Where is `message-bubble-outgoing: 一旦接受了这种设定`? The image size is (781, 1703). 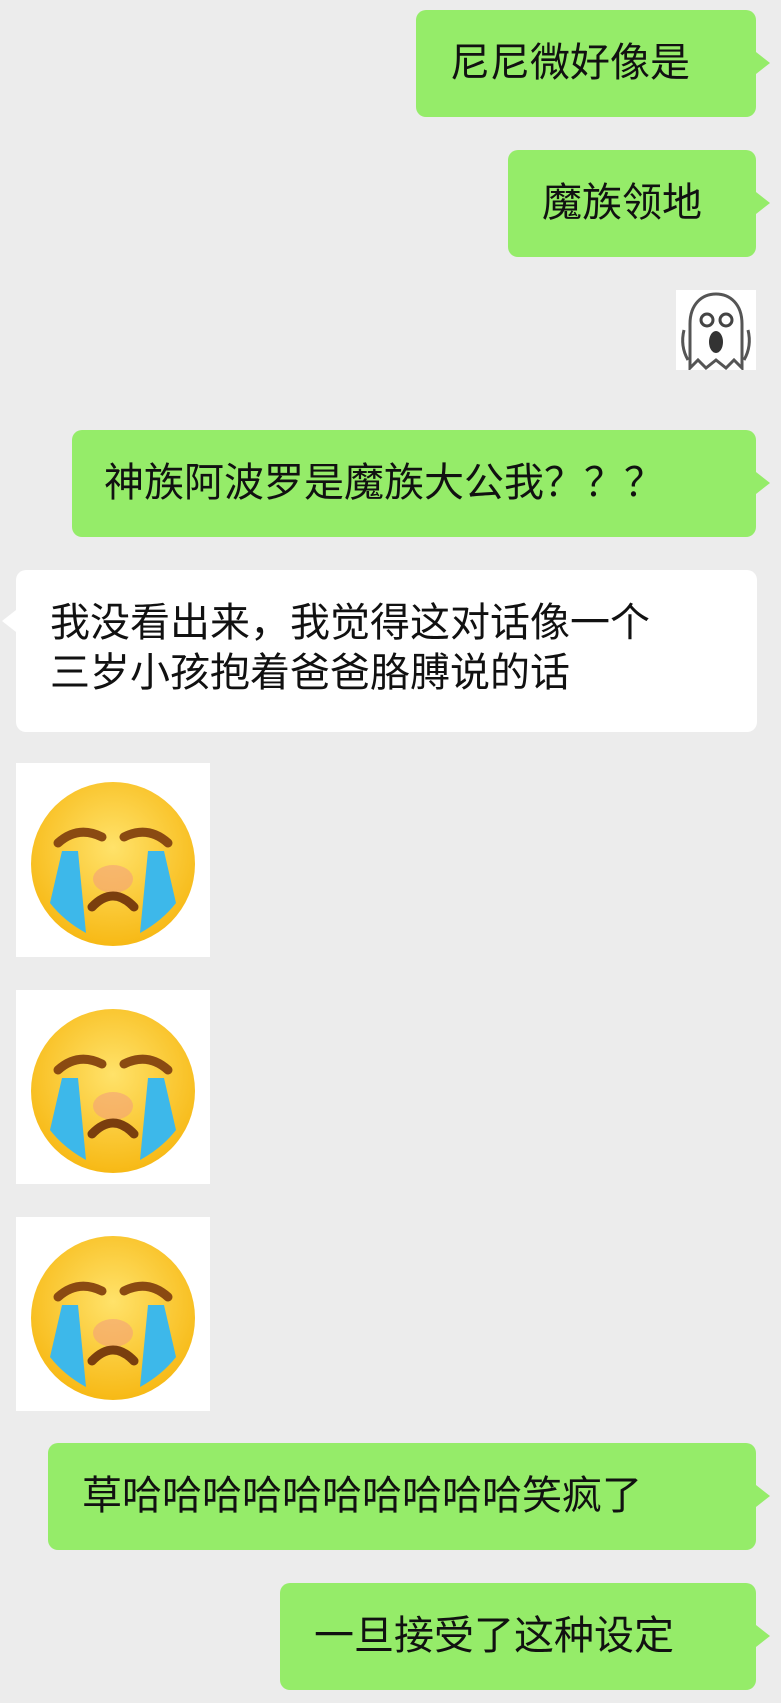
message-bubble-outgoing: 一旦接受了这种设定 is located at coordinates (518, 1636).